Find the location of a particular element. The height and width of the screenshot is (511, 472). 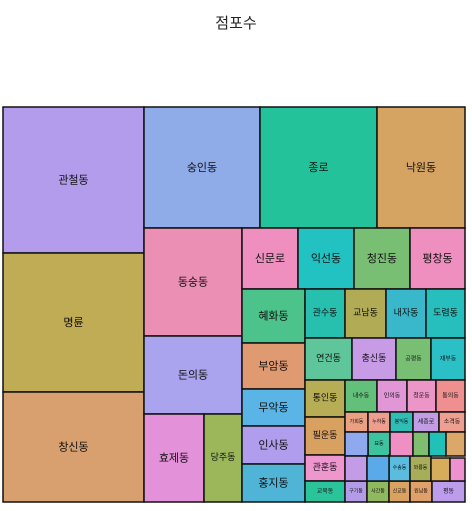

treemap-tile-label: 창신동 is located at coordinates (73, 447).